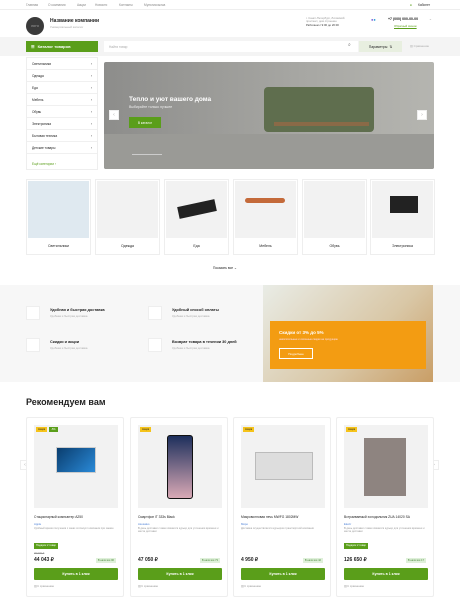 This screenshot has width=460, height=600. Describe the element at coordinates (62, 100) in the screenshot. I see `sidebar-item: Мебель ›` at that location.